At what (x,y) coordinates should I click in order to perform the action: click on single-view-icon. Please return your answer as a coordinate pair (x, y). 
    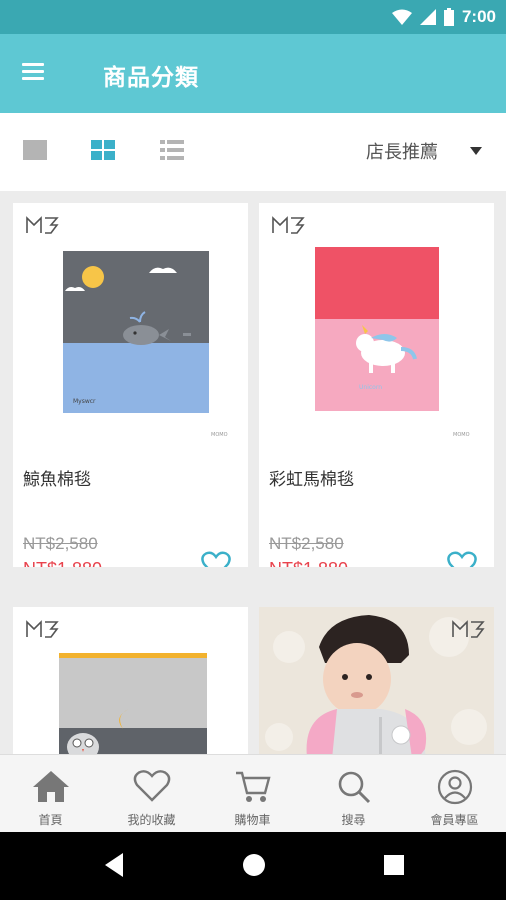
    Looking at the image, I should click on (35, 150).